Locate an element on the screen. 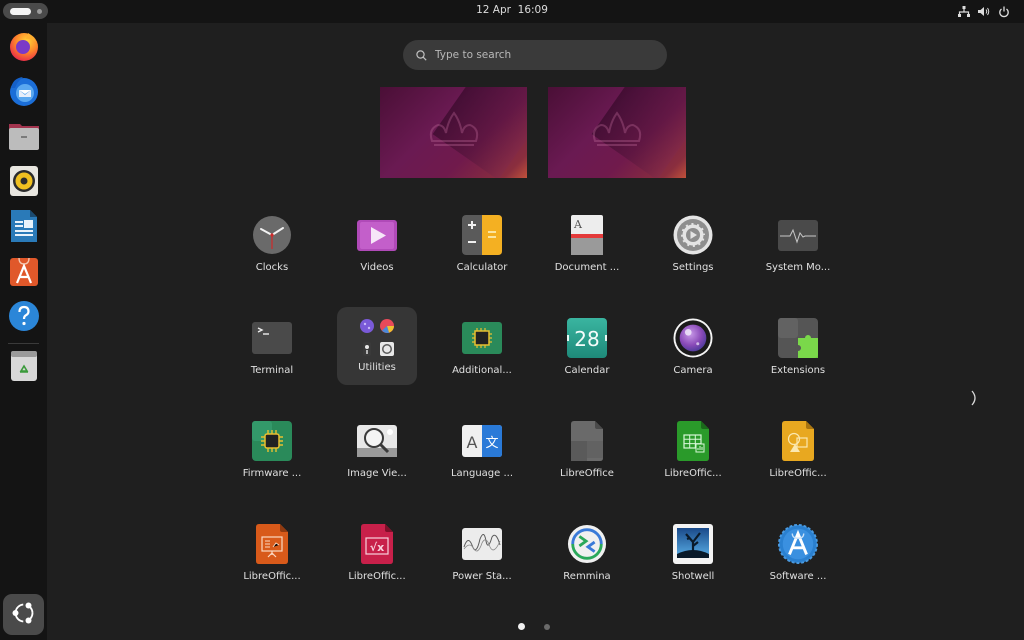 The height and width of the screenshot is (640, 1024). search-icon is located at coordinates (421, 55).